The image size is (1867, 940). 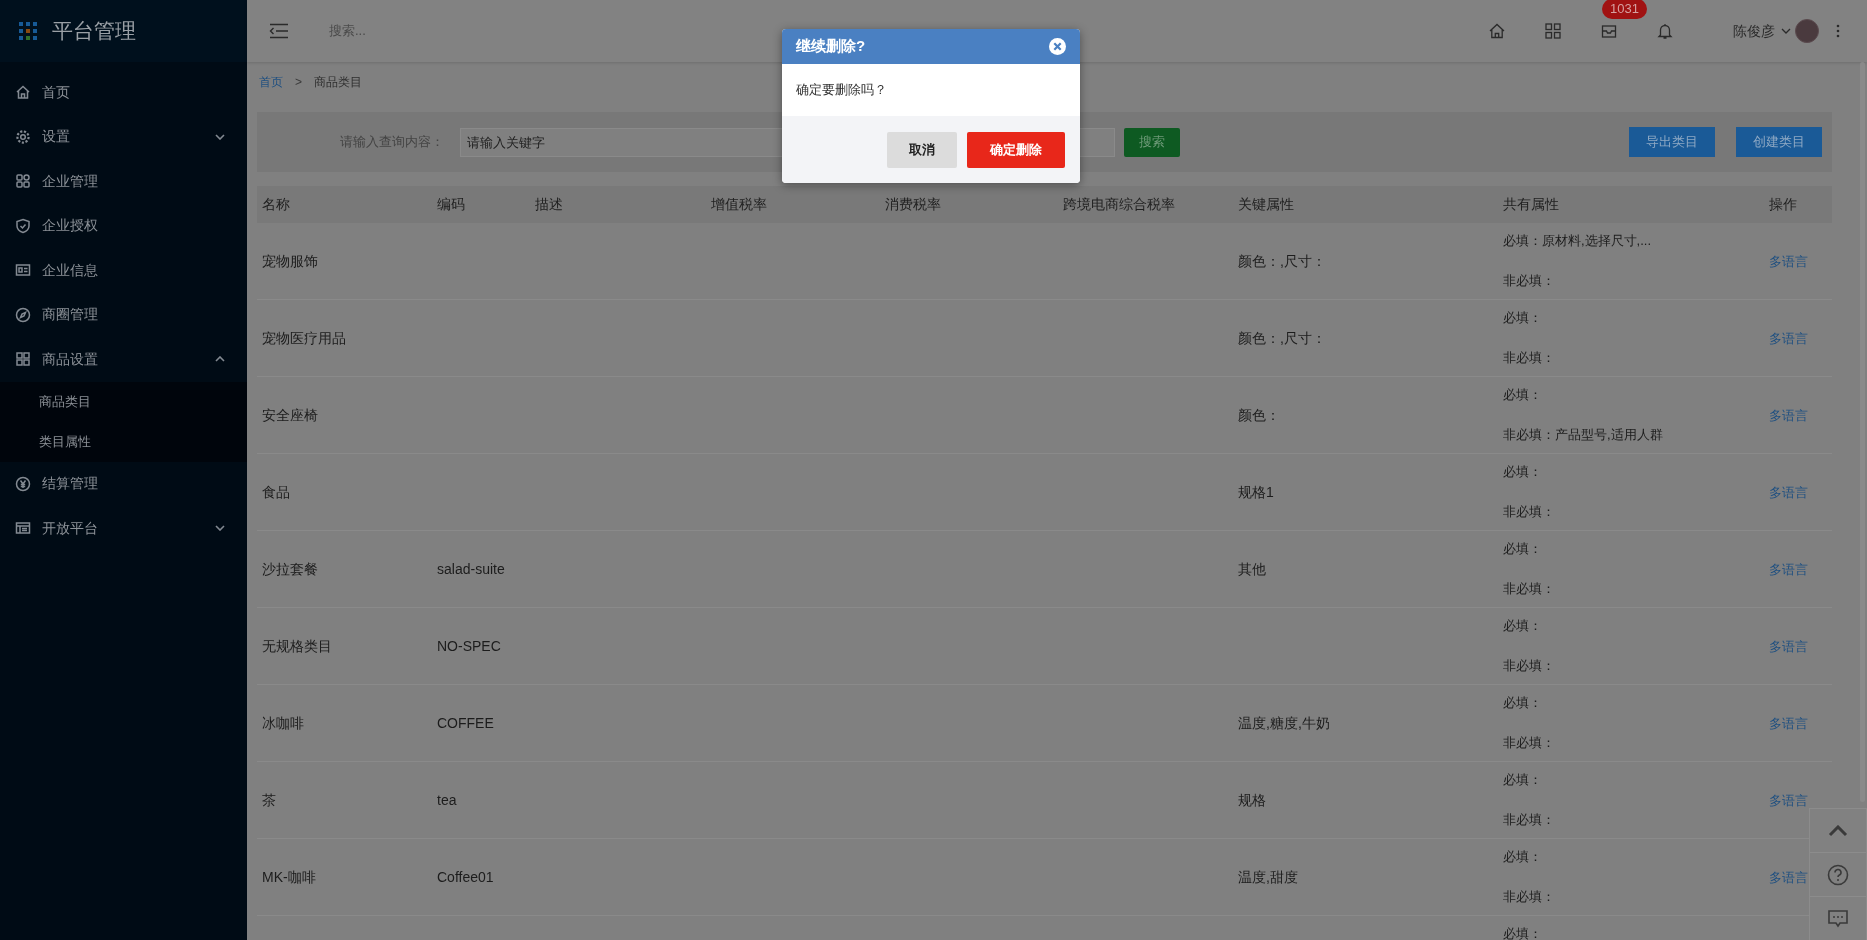 I want to click on table-cell: 沙拉套餐, so click(x=290, y=568).